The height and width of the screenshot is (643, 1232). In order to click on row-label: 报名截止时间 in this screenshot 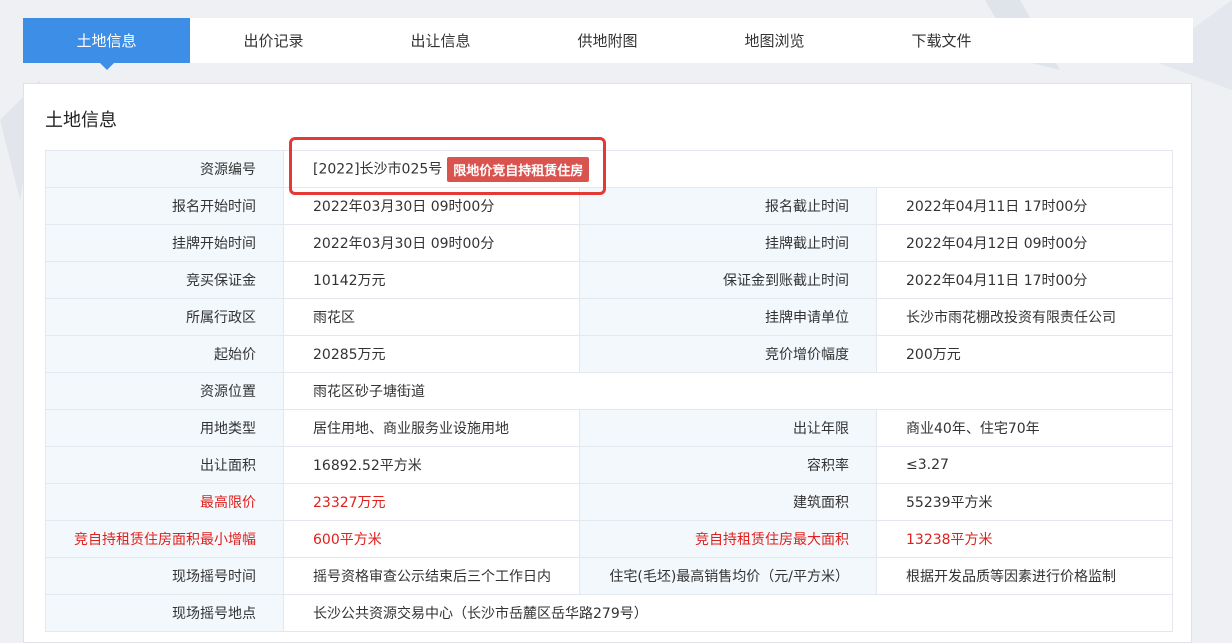, I will do `click(728, 206)`.